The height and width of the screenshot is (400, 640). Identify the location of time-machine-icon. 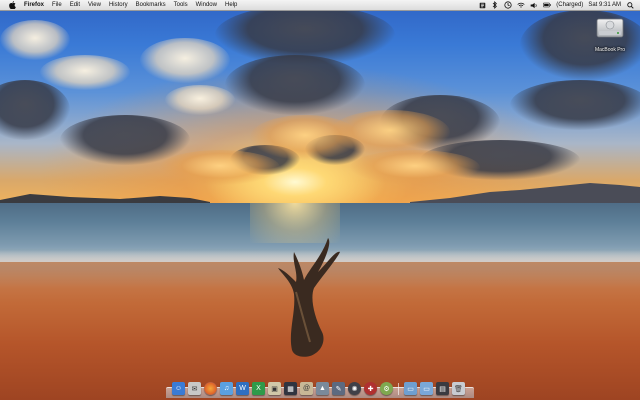
(508, 5).